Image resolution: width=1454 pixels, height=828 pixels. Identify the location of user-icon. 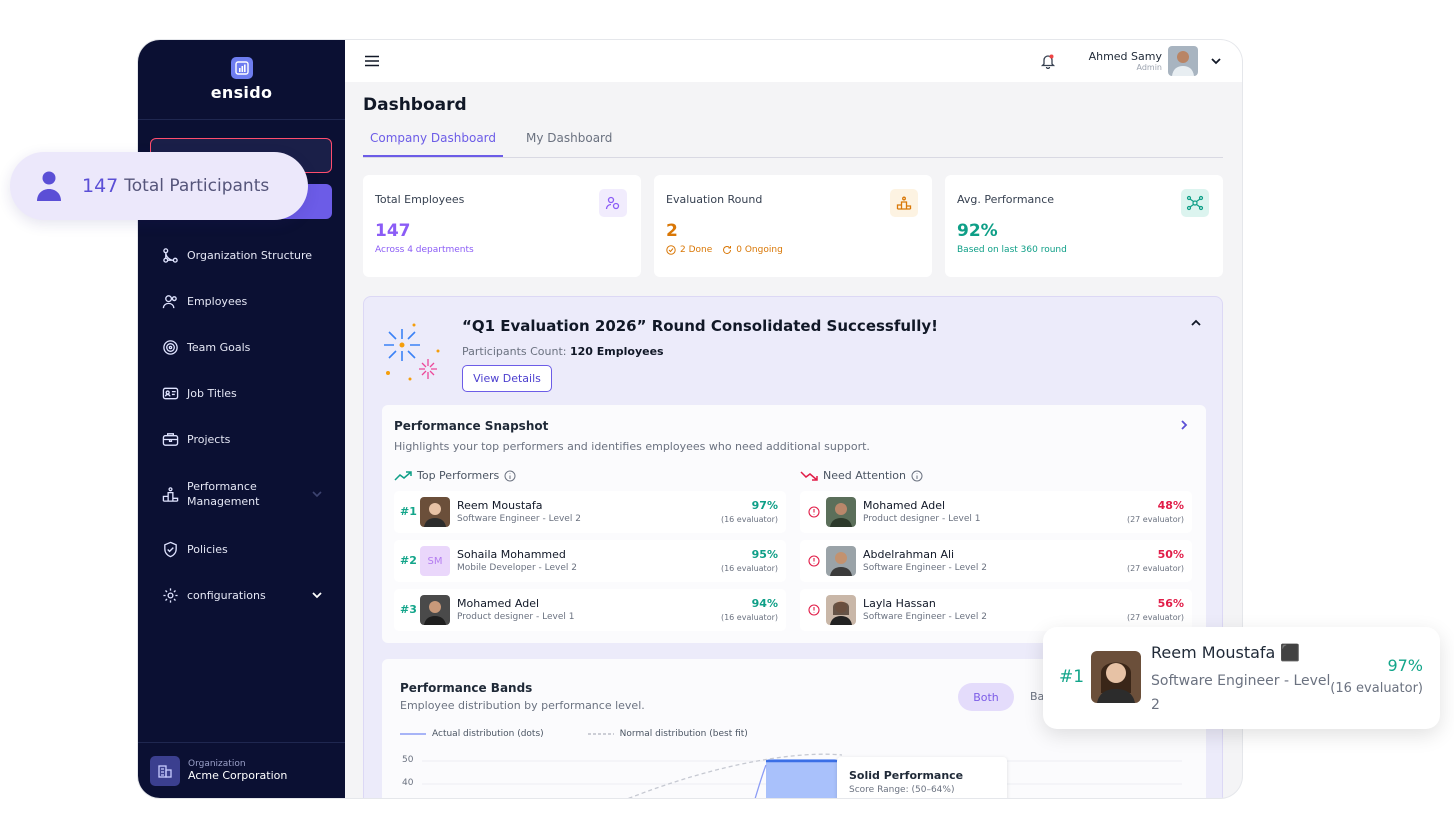
(49, 186).